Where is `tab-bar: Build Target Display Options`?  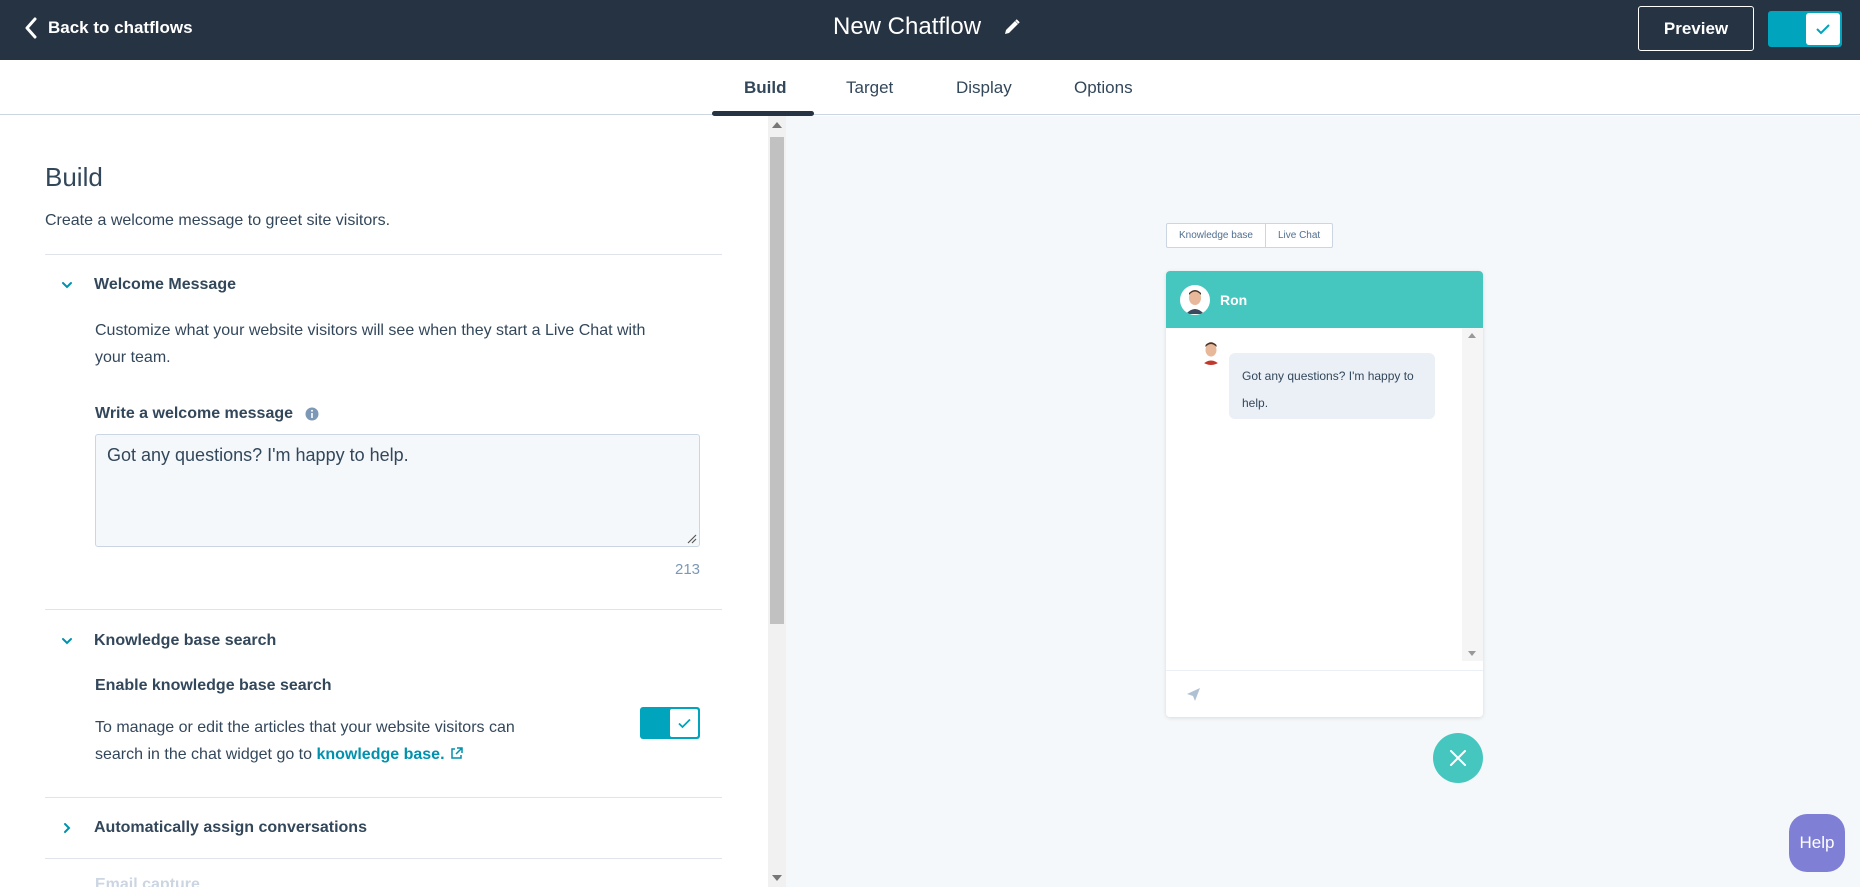 tab-bar: Build Target Display Options is located at coordinates (930, 88).